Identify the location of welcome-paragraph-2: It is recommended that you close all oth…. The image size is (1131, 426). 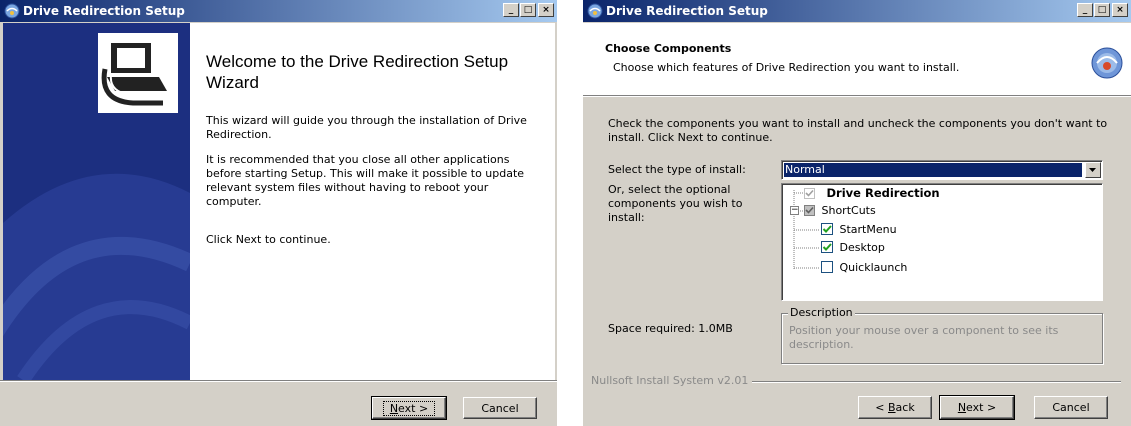
(365, 180).